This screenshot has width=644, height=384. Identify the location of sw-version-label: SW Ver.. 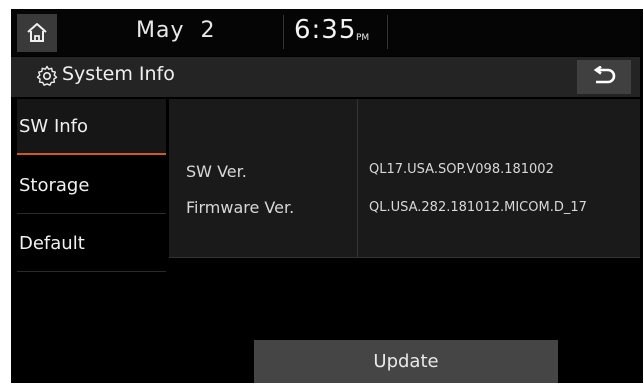
(216, 171).